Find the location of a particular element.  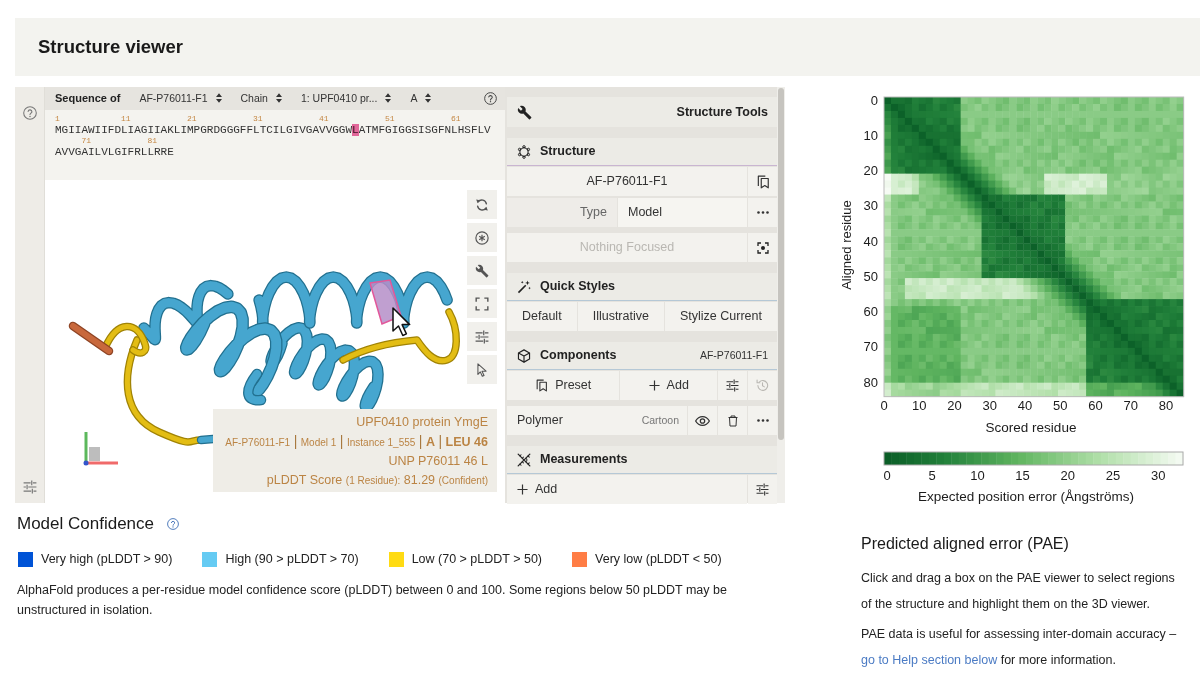

fullscreen-icon is located at coordinates (482, 303).